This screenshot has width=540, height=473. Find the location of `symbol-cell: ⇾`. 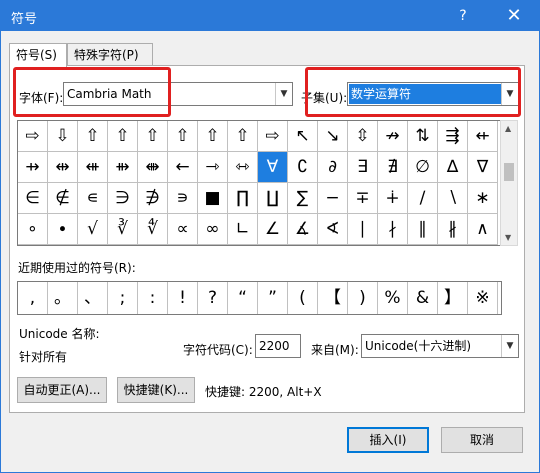

symbol-cell: ⇾ is located at coordinates (213, 167).